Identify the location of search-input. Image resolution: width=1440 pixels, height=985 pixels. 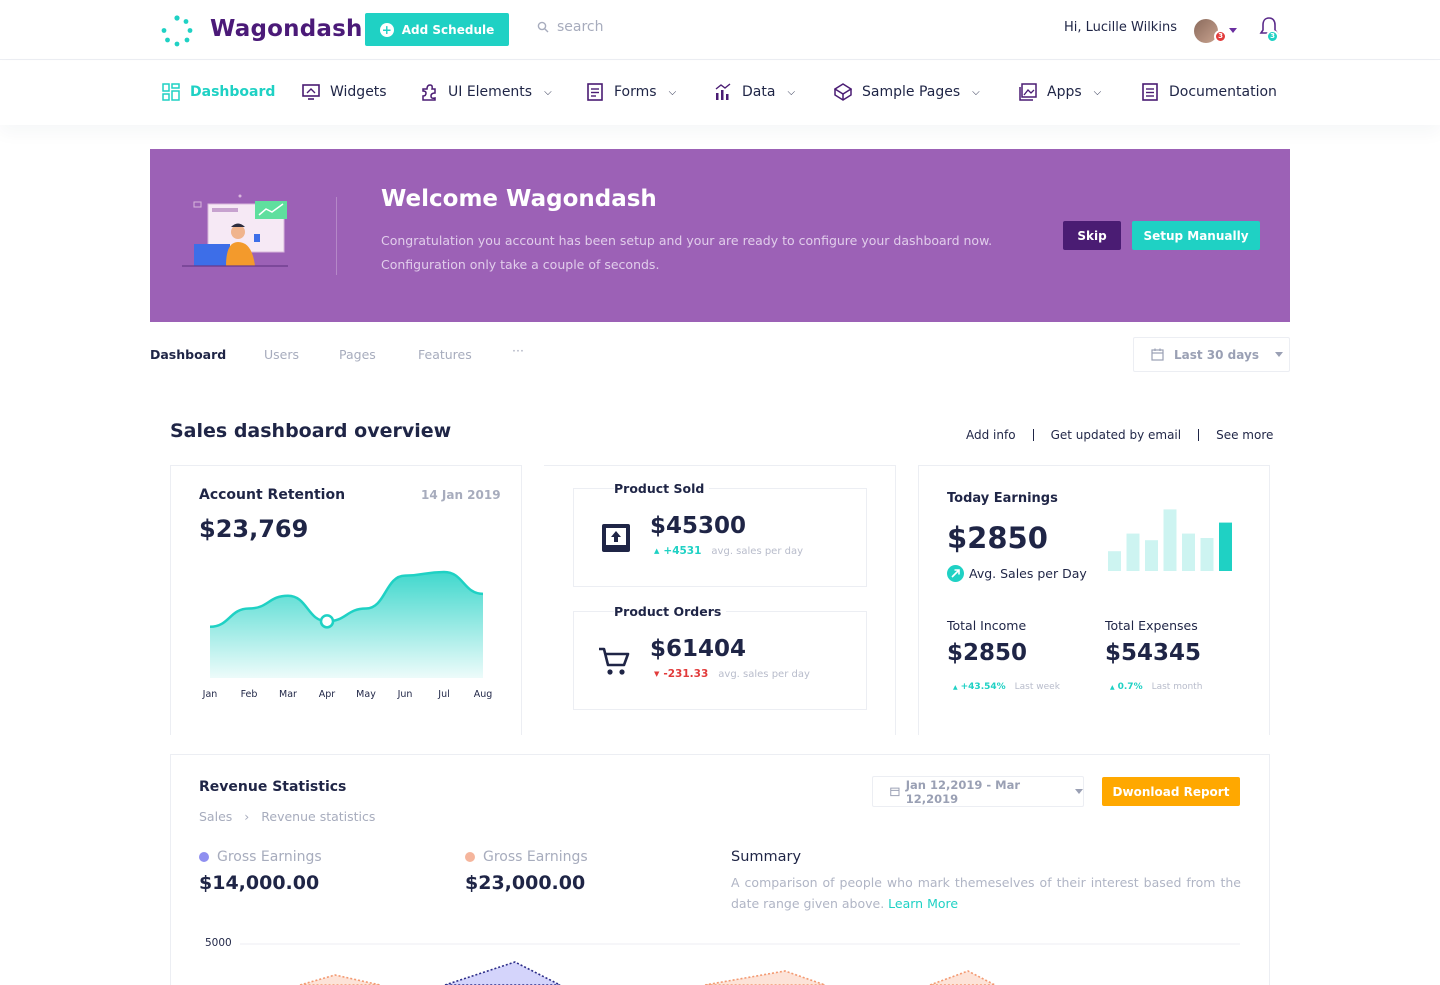
(647, 27).